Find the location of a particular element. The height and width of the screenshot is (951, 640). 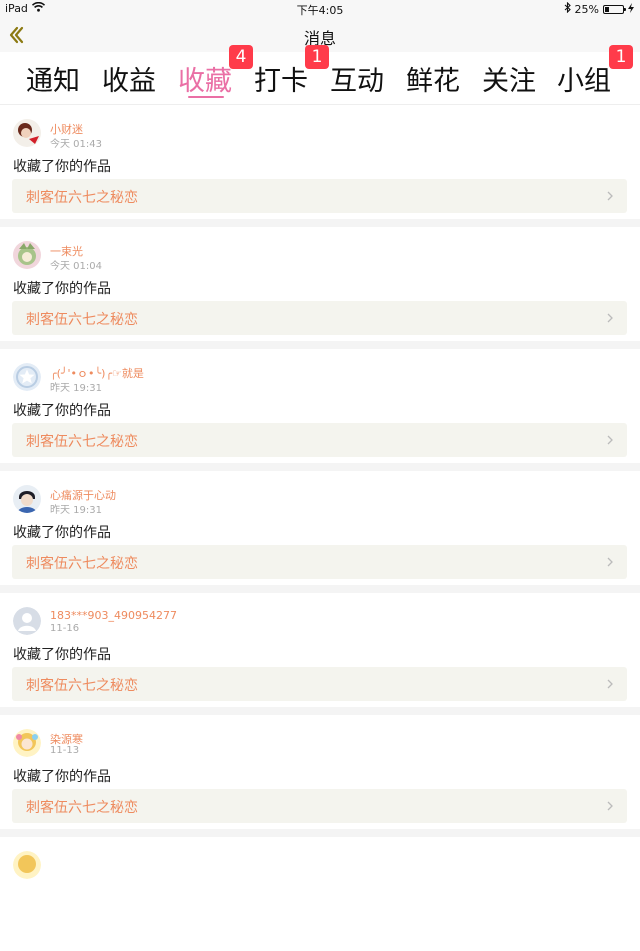

tab-follows: 关注 is located at coordinates (509, 78).